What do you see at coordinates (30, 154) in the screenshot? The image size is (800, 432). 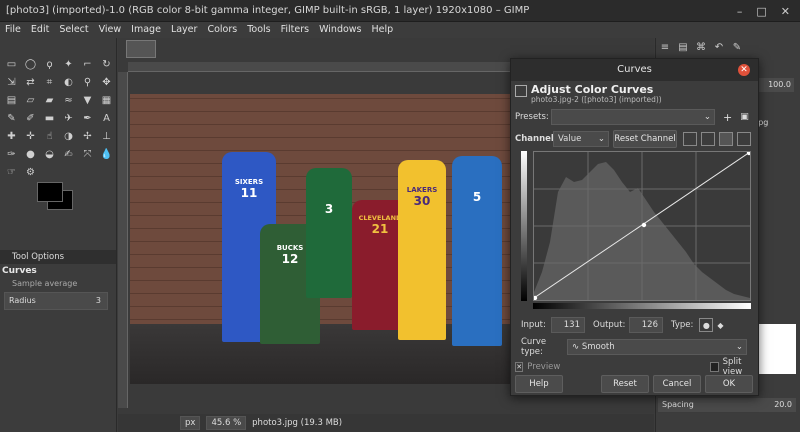 I see `blur-icon: ●` at bounding box center [30, 154].